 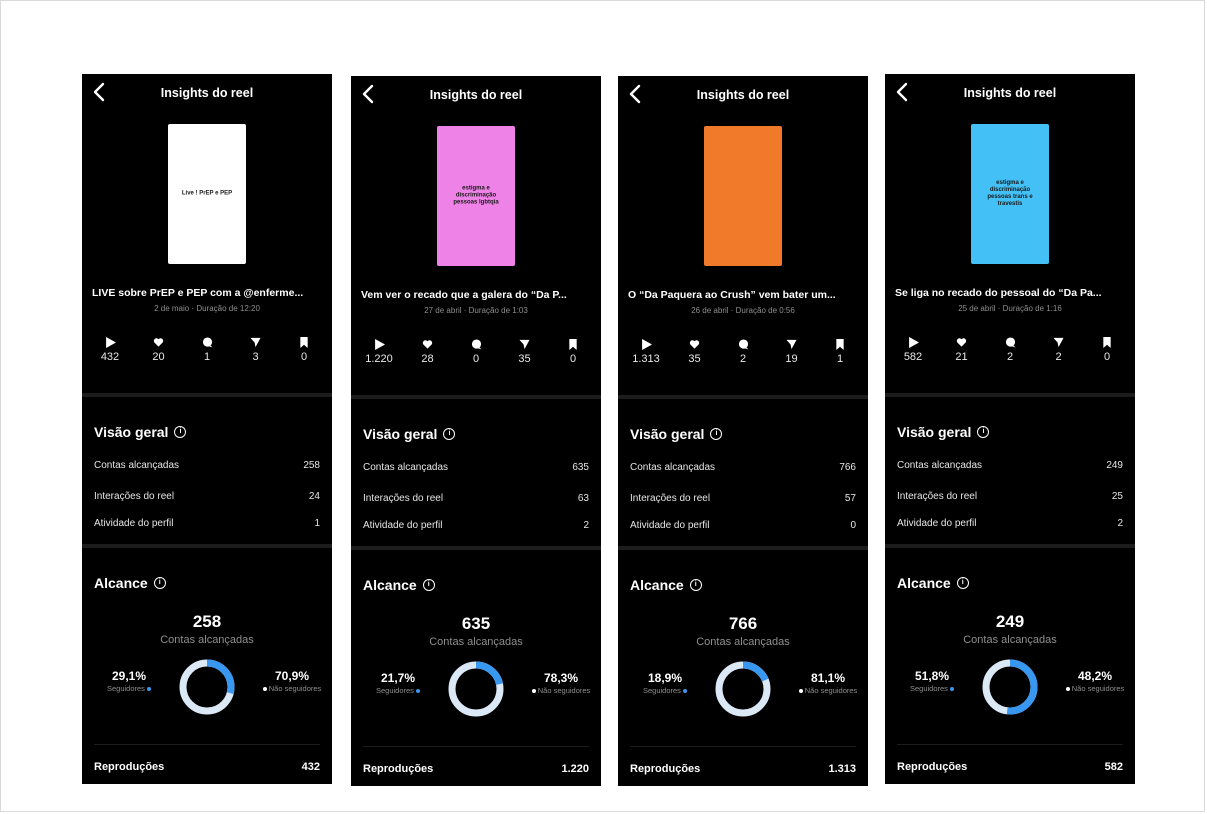 What do you see at coordinates (476, 352) in the screenshot?
I see `comments-stat: 0` at bounding box center [476, 352].